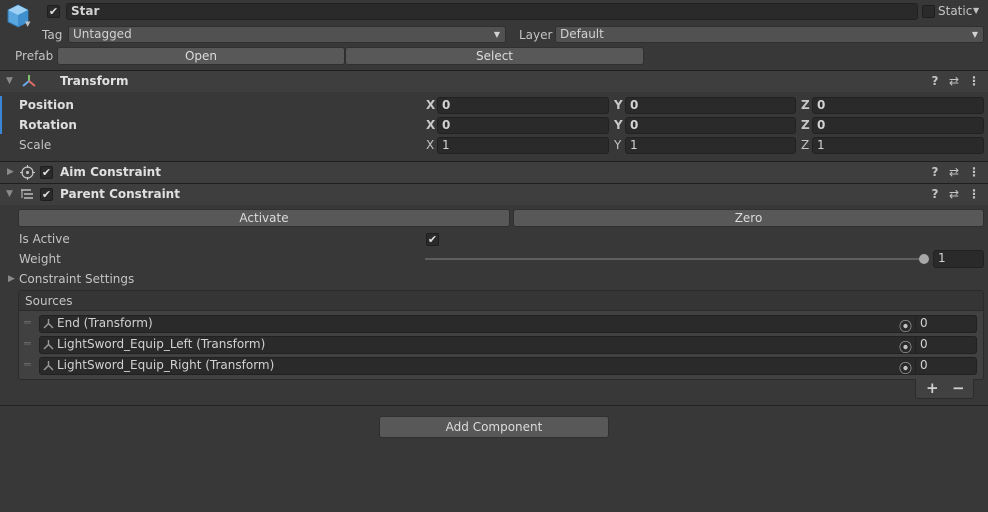 The image size is (988, 512). Describe the element at coordinates (46, 105) in the screenshot. I see `position-label: Position` at that location.